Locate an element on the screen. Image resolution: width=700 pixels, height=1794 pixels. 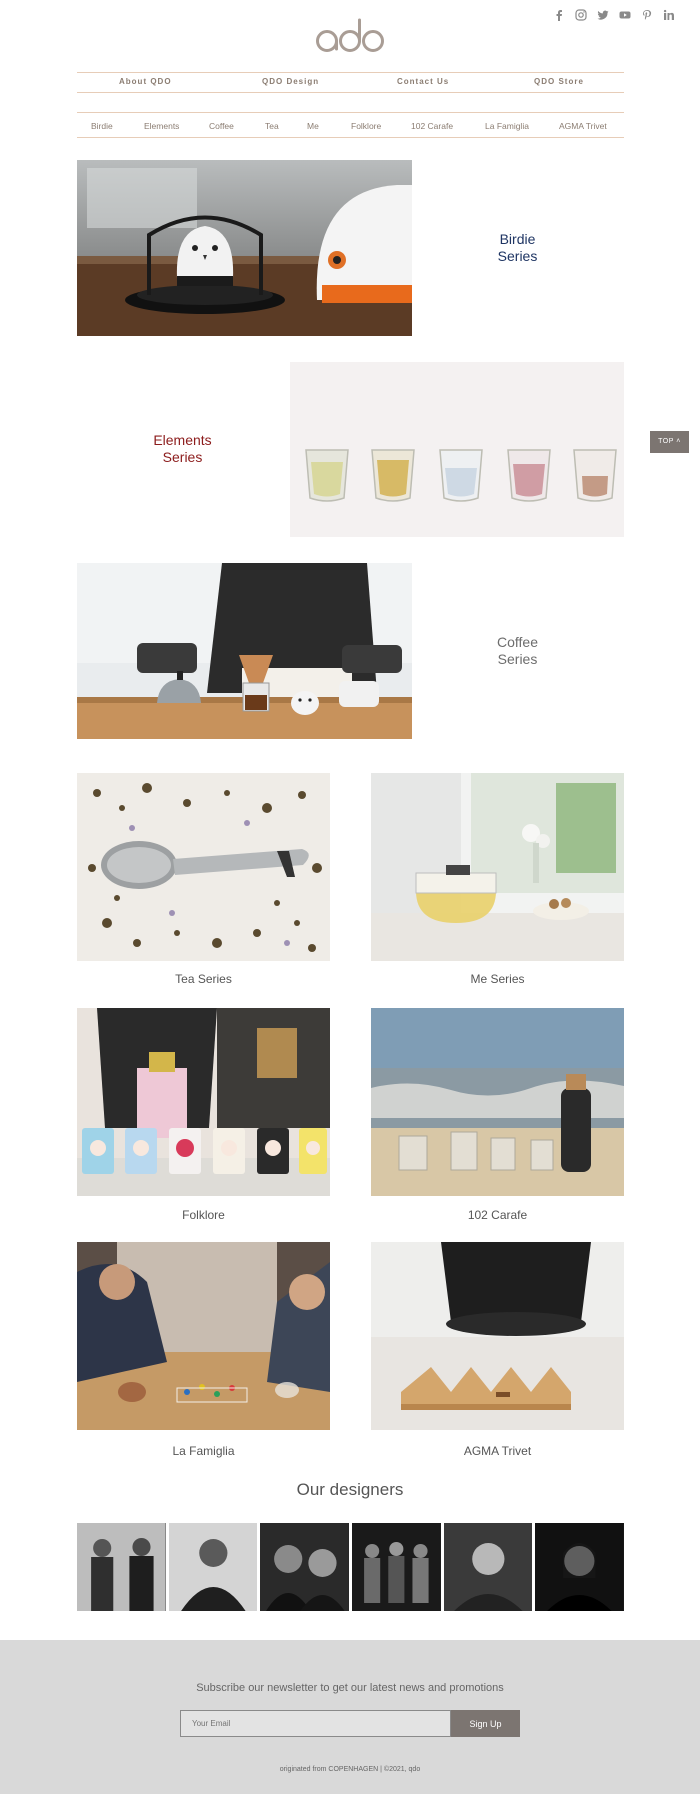
qdo-logo is located at coordinates (350, 37).